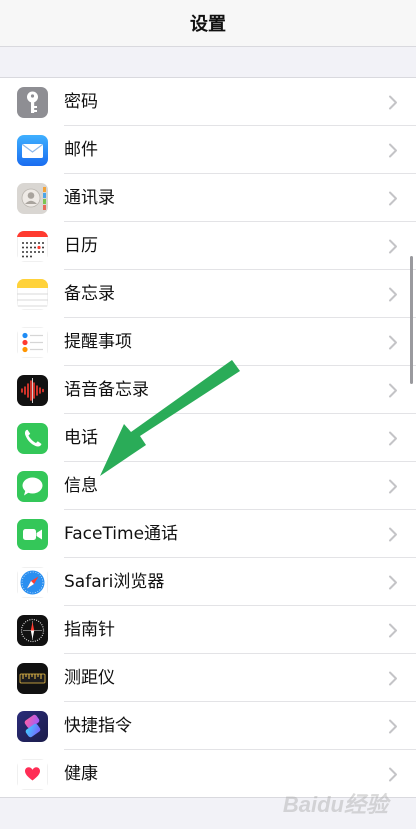 This screenshot has width=416, height=829. Describe the element at coordinates (32, 774) in the screenshot. I see `health-icon` at that location.